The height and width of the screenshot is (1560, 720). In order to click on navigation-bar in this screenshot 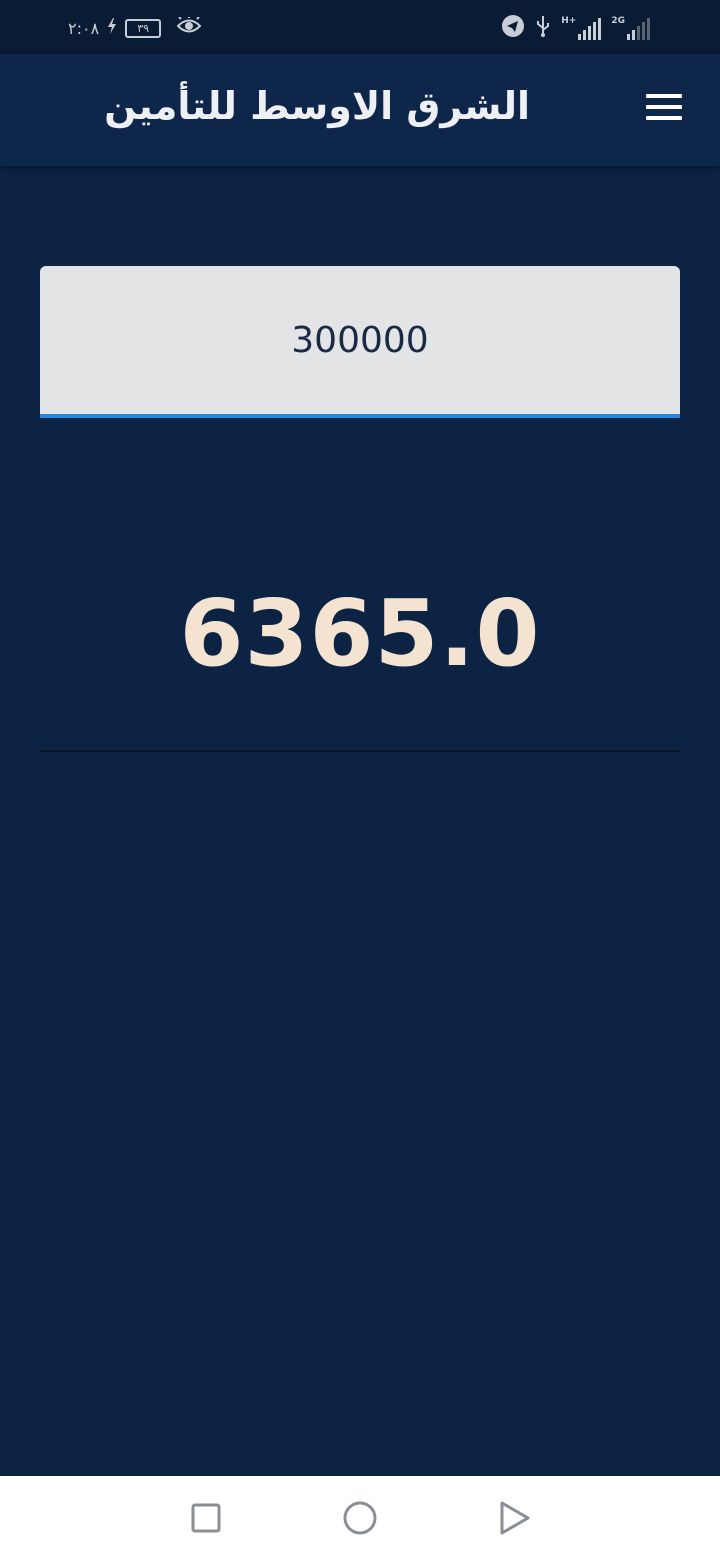, I will do `click(360, 1518)`.